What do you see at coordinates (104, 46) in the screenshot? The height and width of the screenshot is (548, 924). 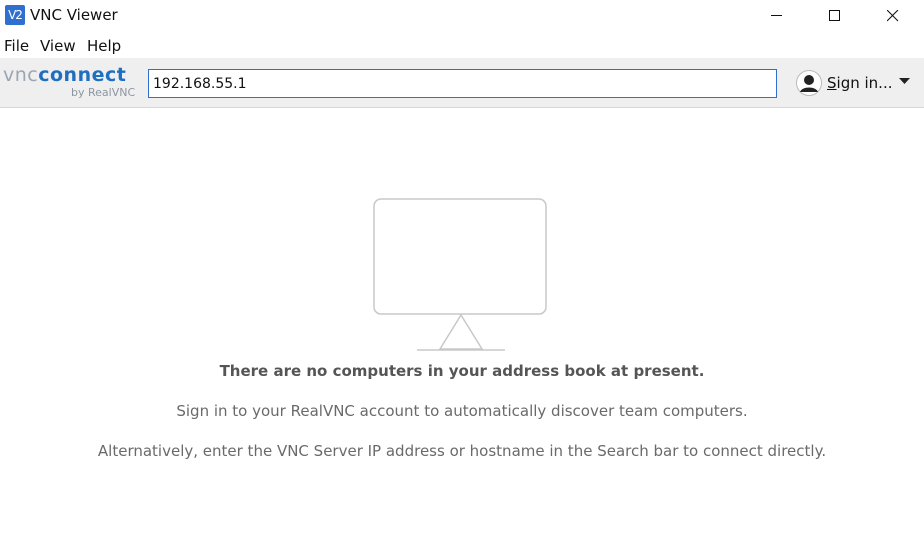 I see `menu-help: Help` at bounding box center [104, 46].